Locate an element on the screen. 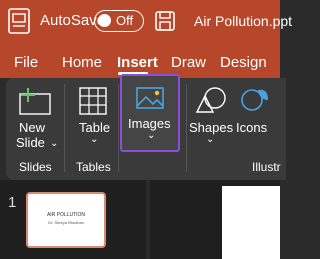 The image size is (320, 259). slide-number: 1 is located at coordinates (12, 202).